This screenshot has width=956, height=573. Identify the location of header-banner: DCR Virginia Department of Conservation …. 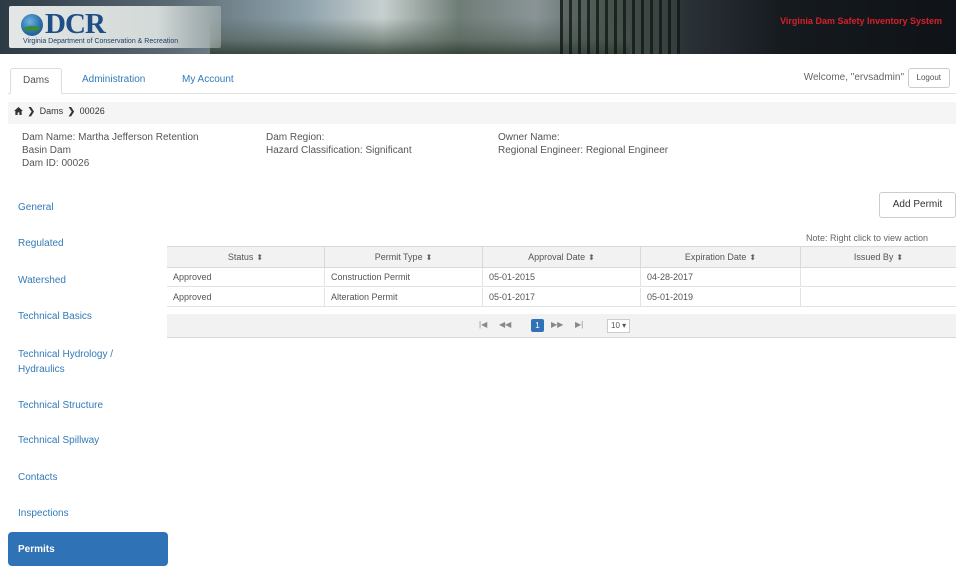
(478, 27).